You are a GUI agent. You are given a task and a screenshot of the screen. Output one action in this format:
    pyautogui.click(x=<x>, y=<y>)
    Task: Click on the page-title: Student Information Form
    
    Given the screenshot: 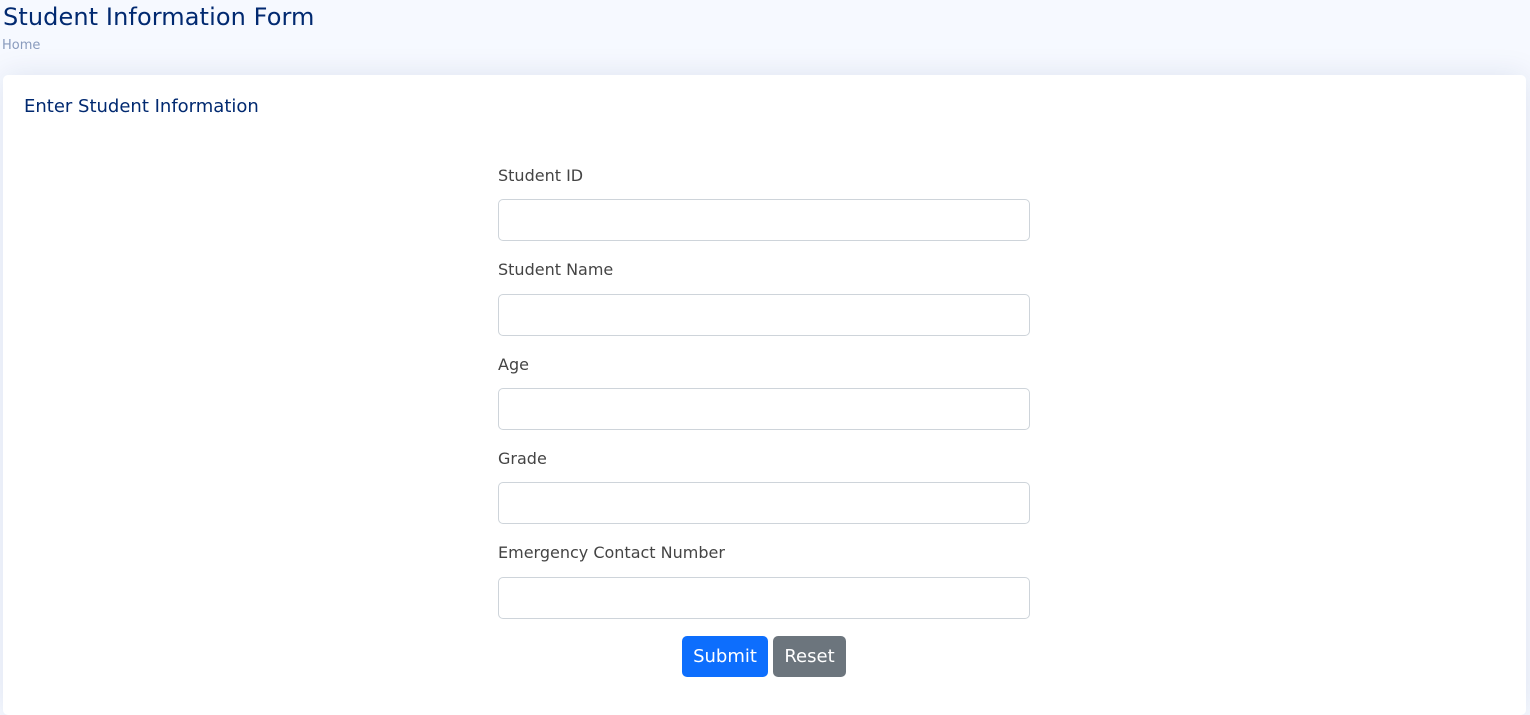 What is the action you would take?
    pyautogui.click(x=159, y=17)
    